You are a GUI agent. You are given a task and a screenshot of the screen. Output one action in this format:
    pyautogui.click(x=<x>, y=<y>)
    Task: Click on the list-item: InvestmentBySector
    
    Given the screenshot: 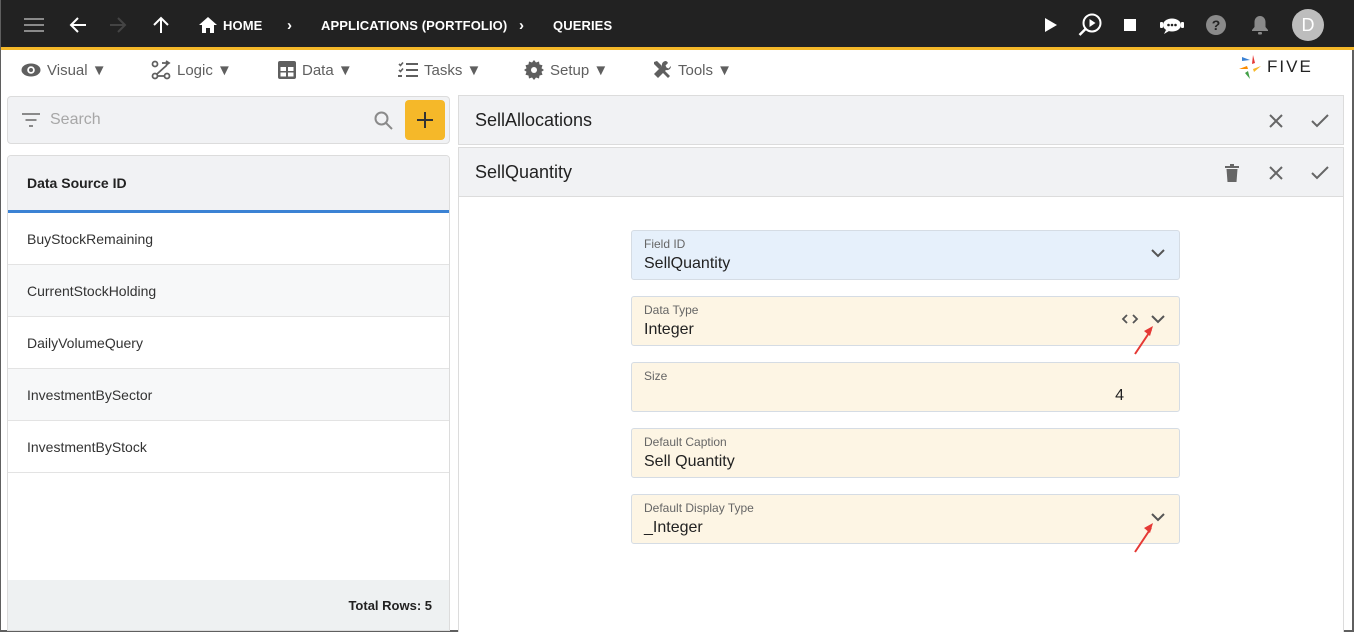 What is the action you would take?
    pyautogui.click(x=228, y=395)
    